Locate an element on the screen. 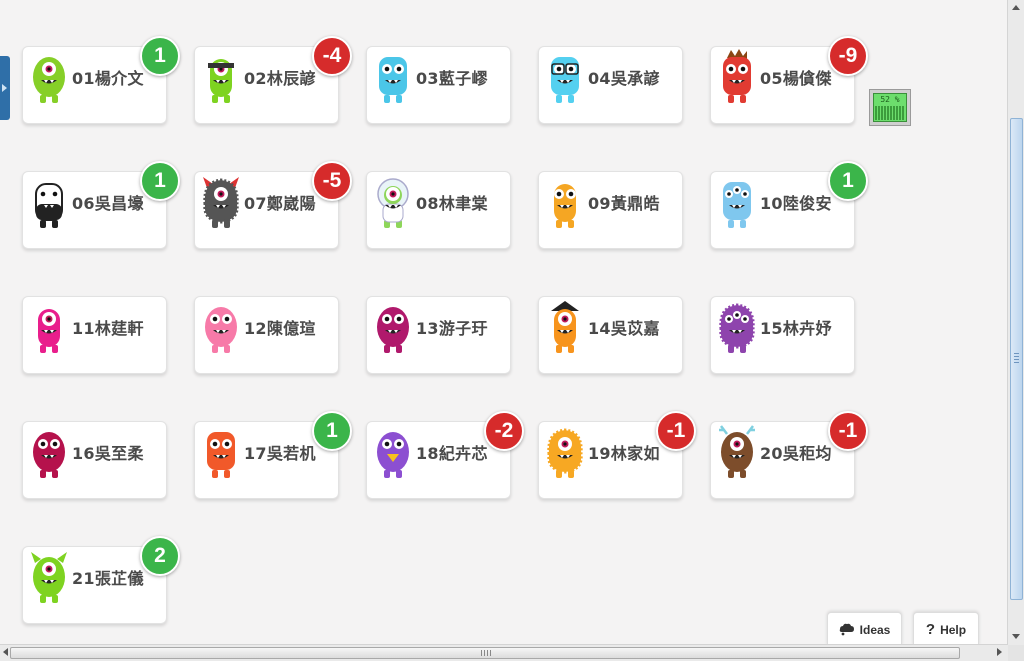 The width and height of the screenshot is (1024, 661). student-name: 03藍子嵺 is located at coordinates (452, 78).